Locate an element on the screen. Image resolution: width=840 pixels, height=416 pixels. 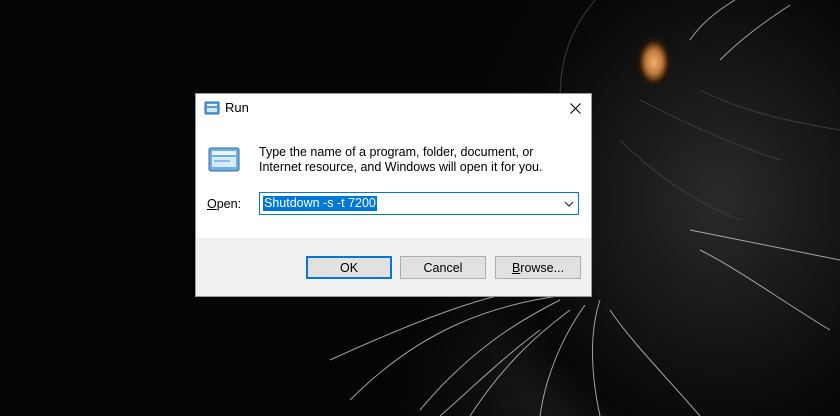
window-title: Run is located at coordinates (237, 107).